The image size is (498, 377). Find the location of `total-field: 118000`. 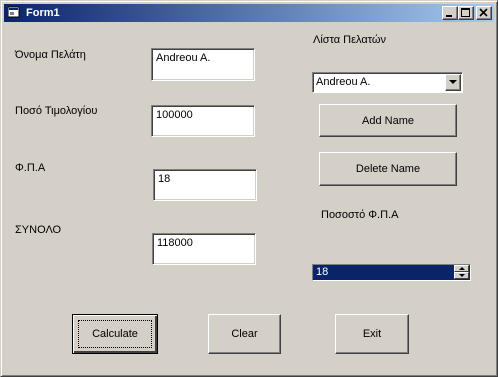

total-field: 118000 is located at coordinates (204, 249).